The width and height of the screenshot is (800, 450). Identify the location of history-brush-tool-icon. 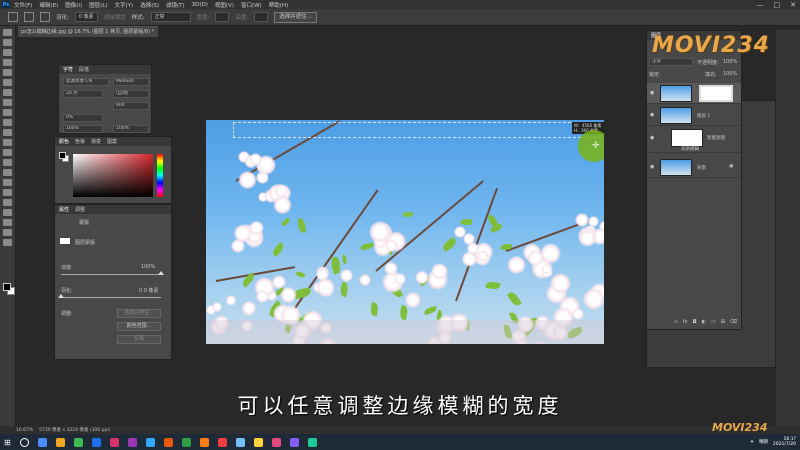
(7, 132).